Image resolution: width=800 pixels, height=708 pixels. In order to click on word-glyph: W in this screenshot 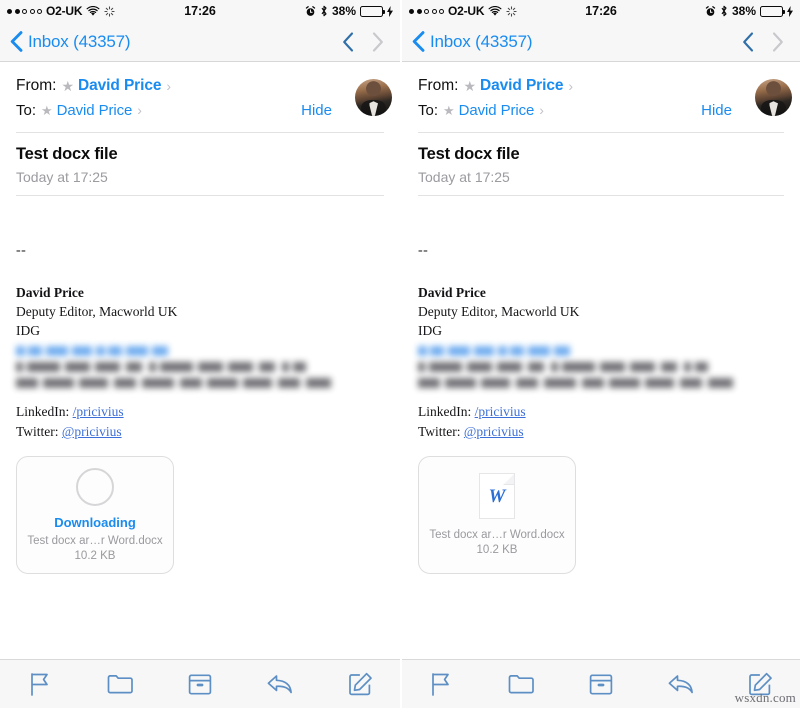, I will do `click(497, 496)`.